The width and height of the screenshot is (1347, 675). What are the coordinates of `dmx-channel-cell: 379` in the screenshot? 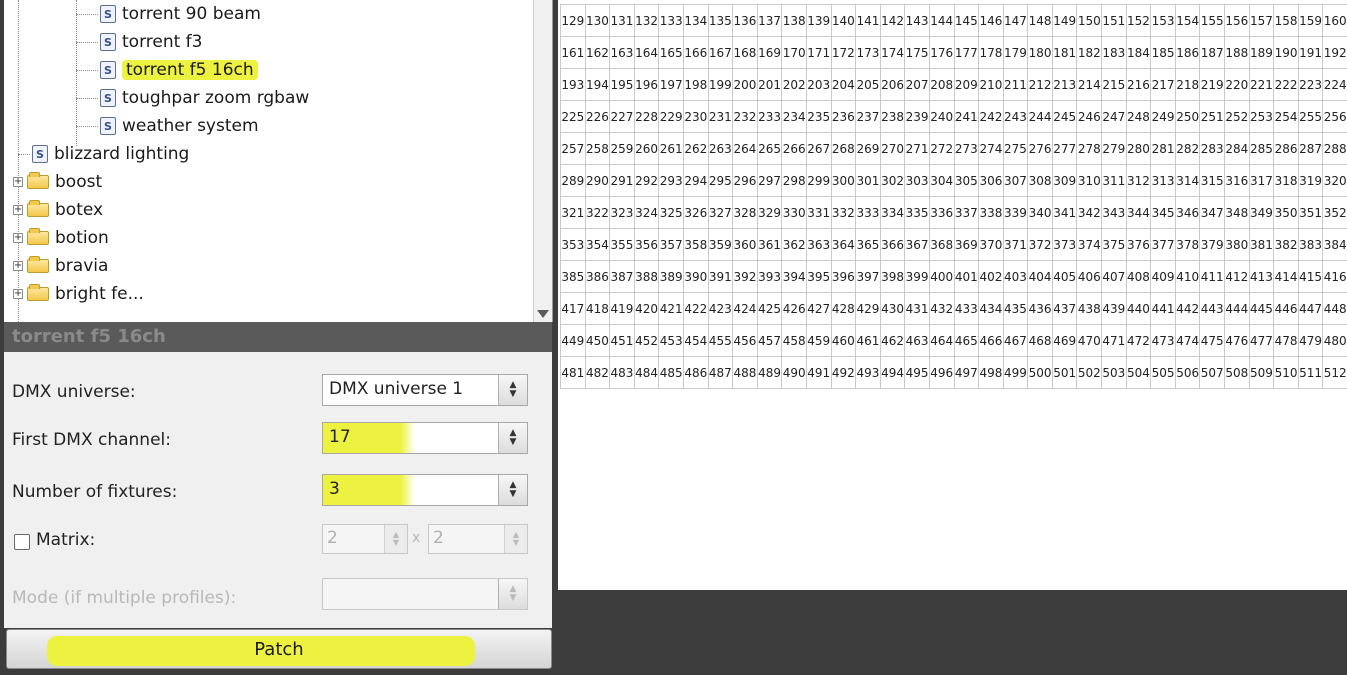 It's located at (1212, 244).